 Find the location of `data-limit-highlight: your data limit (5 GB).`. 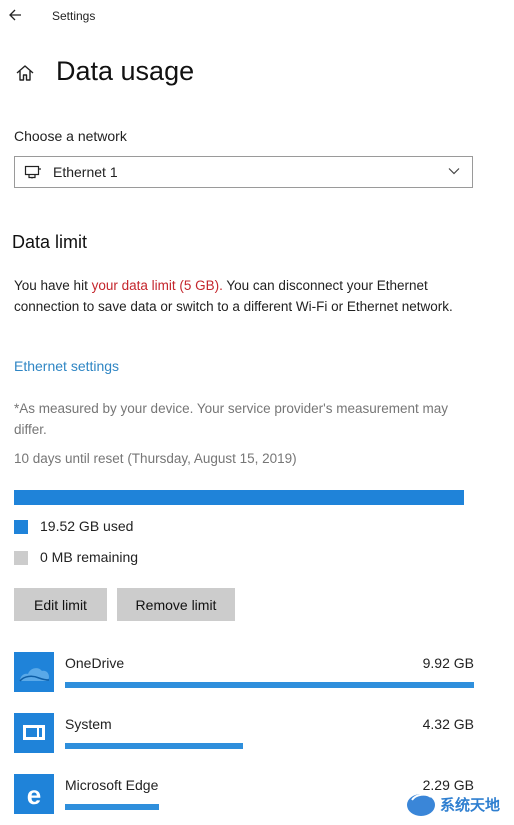

data-limit-highlight: your data limit (5 GB). is located at coordinates (157, 285).